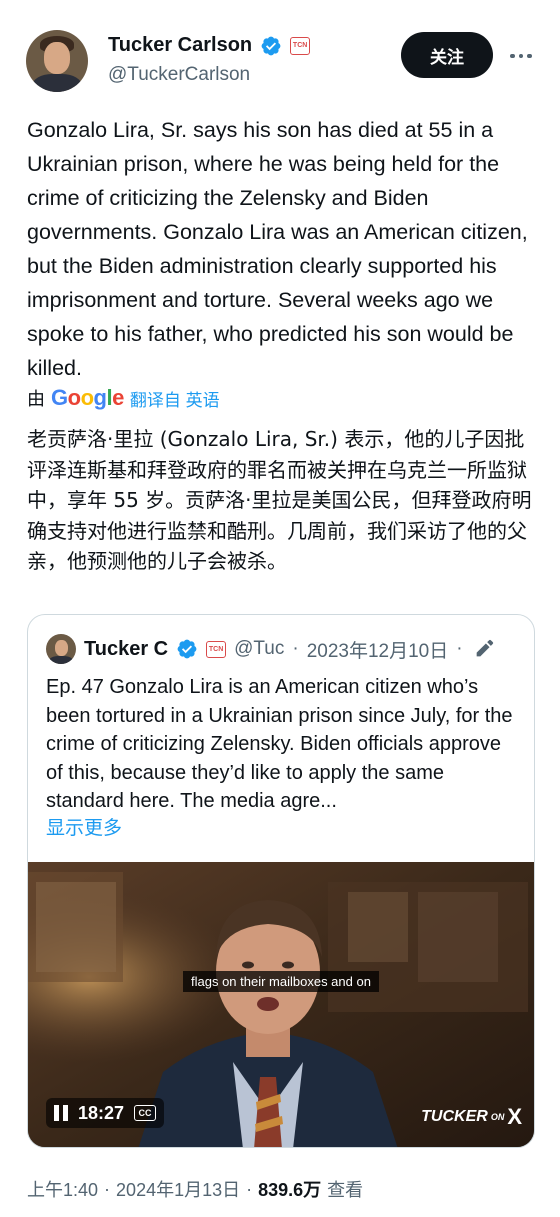 The image size is (560, 1217). What do you see at coordinates (179, 75) in the screenshot?
I see `author-handle: @TuckerCarlson` at bounding box center [179, 75].